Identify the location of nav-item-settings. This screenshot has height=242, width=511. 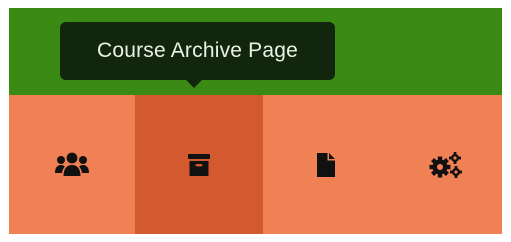
(445, 164).